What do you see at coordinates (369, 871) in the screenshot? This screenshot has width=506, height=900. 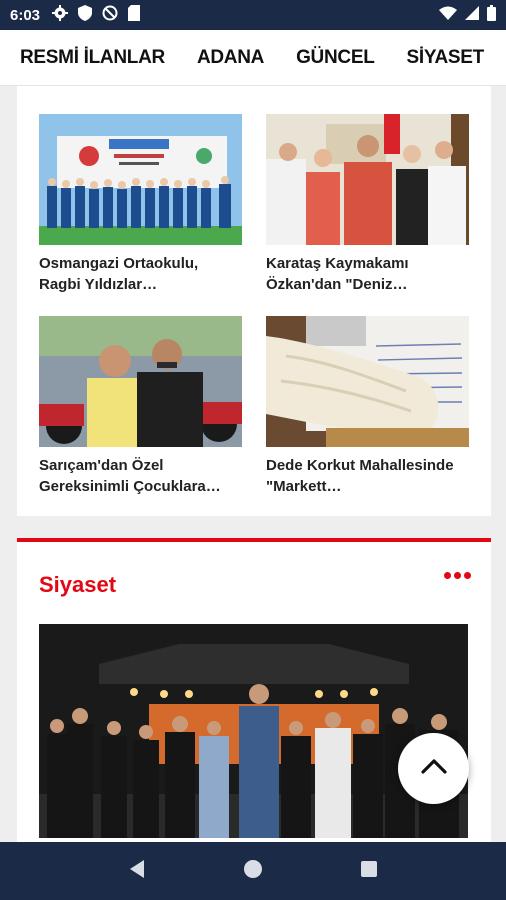 I see `recents-icon` at bounding box center [369, 871].